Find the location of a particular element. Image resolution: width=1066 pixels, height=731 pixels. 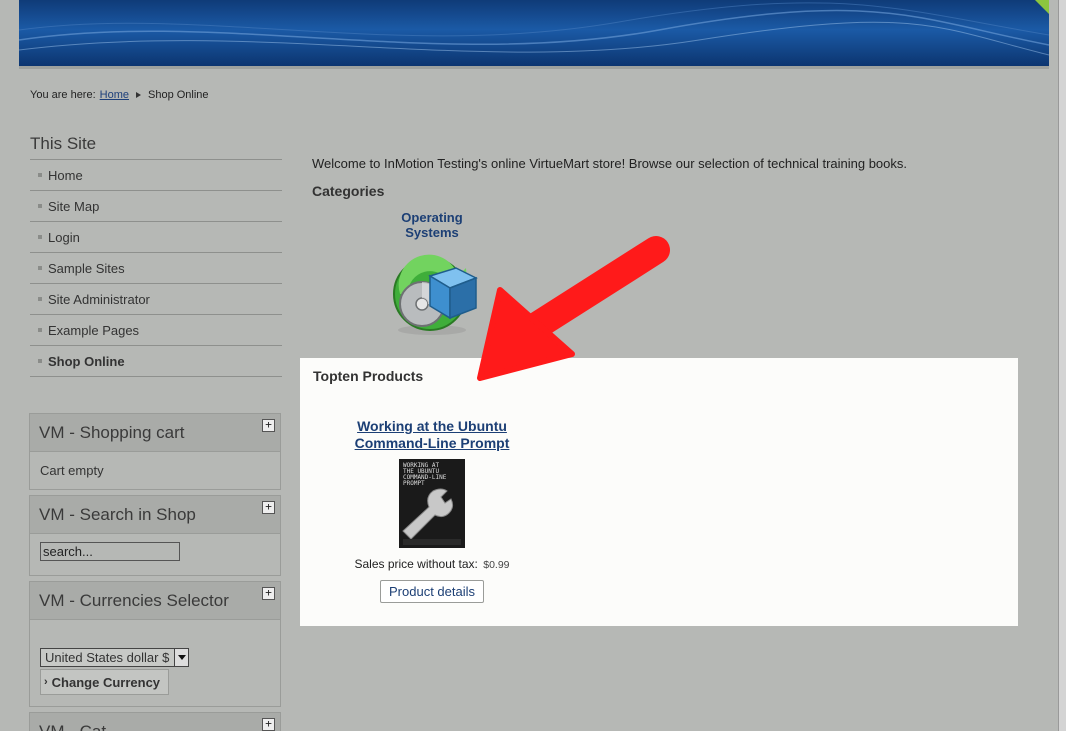

currency-body: United States dollar $ › Change Currency is located at coordinates (155, 661).